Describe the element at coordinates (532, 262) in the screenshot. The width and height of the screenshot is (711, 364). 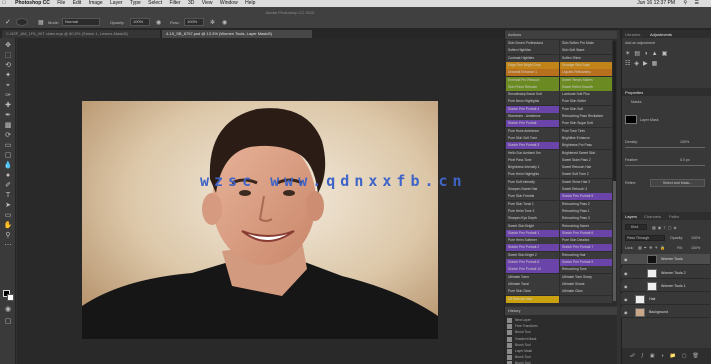
I see `action-item: Sketch Pen Portrait 8` at that location.